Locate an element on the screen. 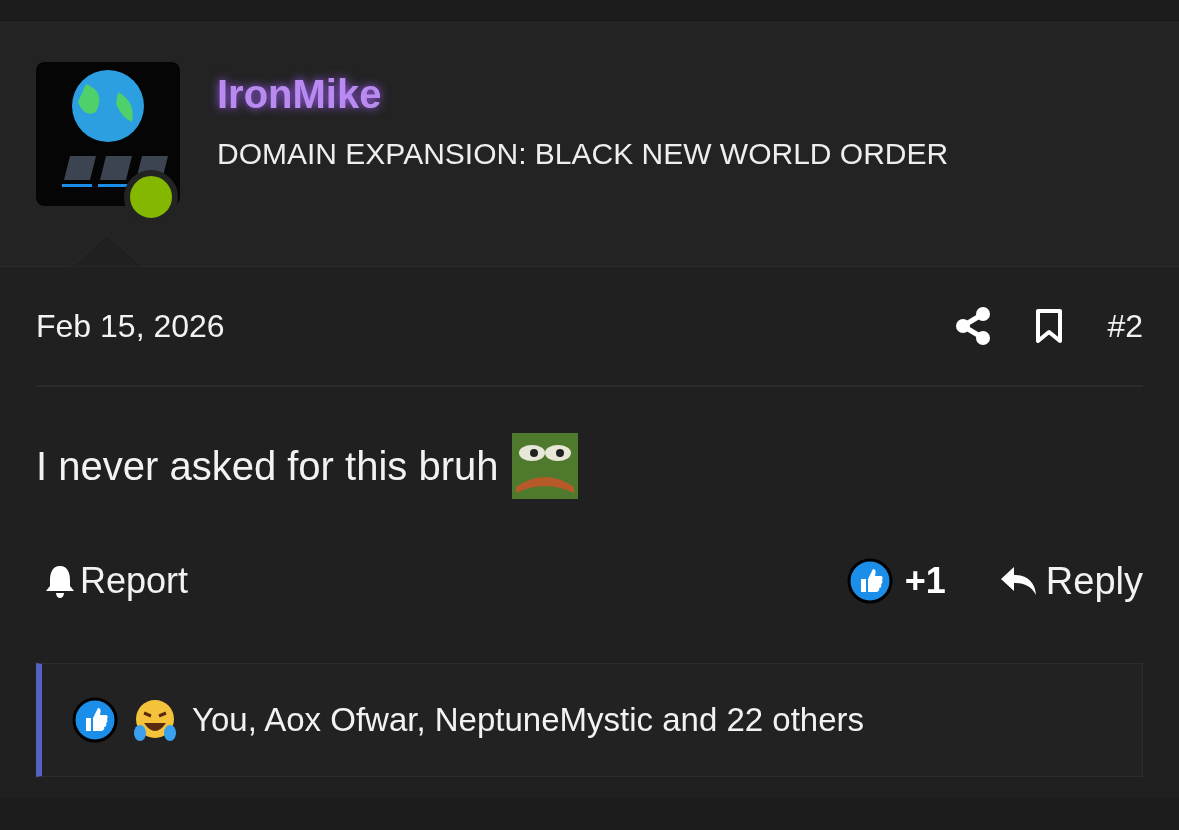 This screenshot has height=830, width=1179. username: IronMike is located at coordinates (583, 94).